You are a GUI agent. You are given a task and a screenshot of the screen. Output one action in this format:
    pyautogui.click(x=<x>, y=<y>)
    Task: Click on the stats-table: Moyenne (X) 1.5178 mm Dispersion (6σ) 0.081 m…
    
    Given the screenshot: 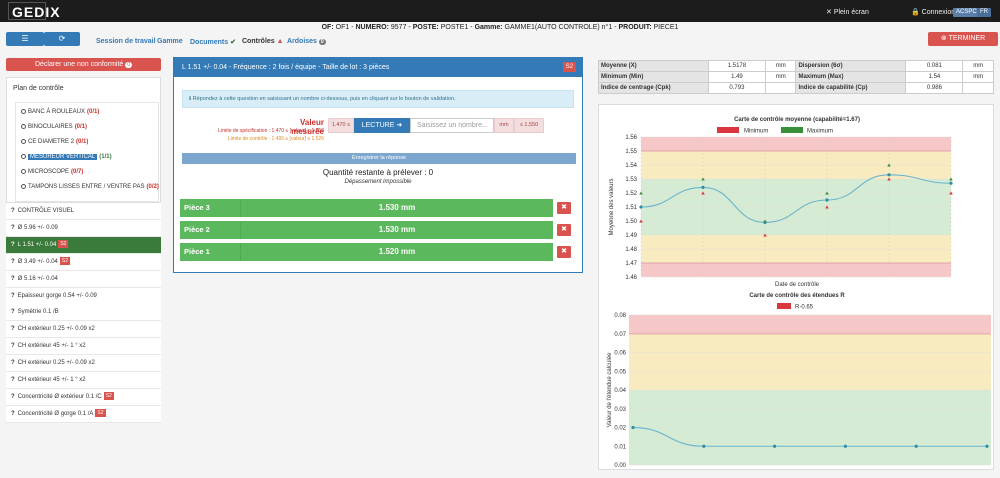 What is the action you would take?
    pyautogui.click(x=796, y=77)
    